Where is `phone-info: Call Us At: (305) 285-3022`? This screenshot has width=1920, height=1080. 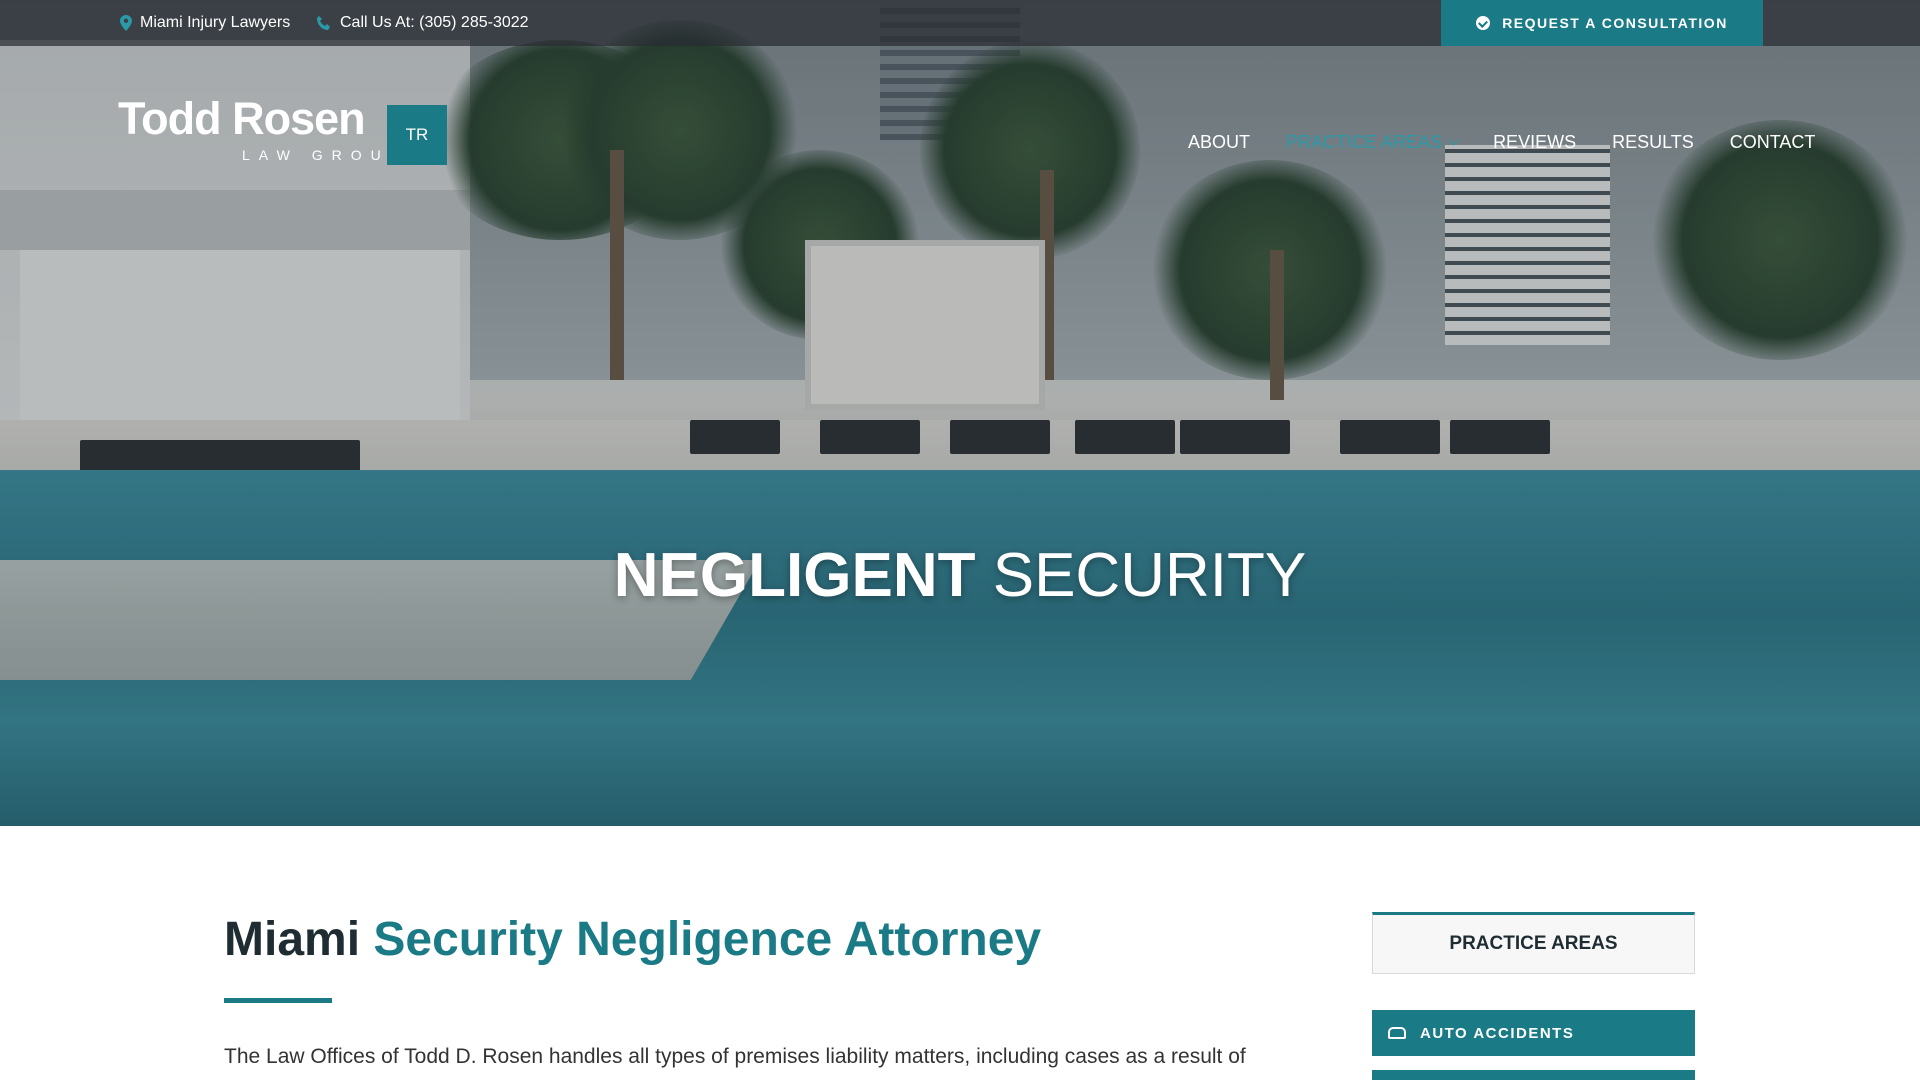 phone-info: Call Us At: (305) 285-3022 is located at coordinates (422, 23).